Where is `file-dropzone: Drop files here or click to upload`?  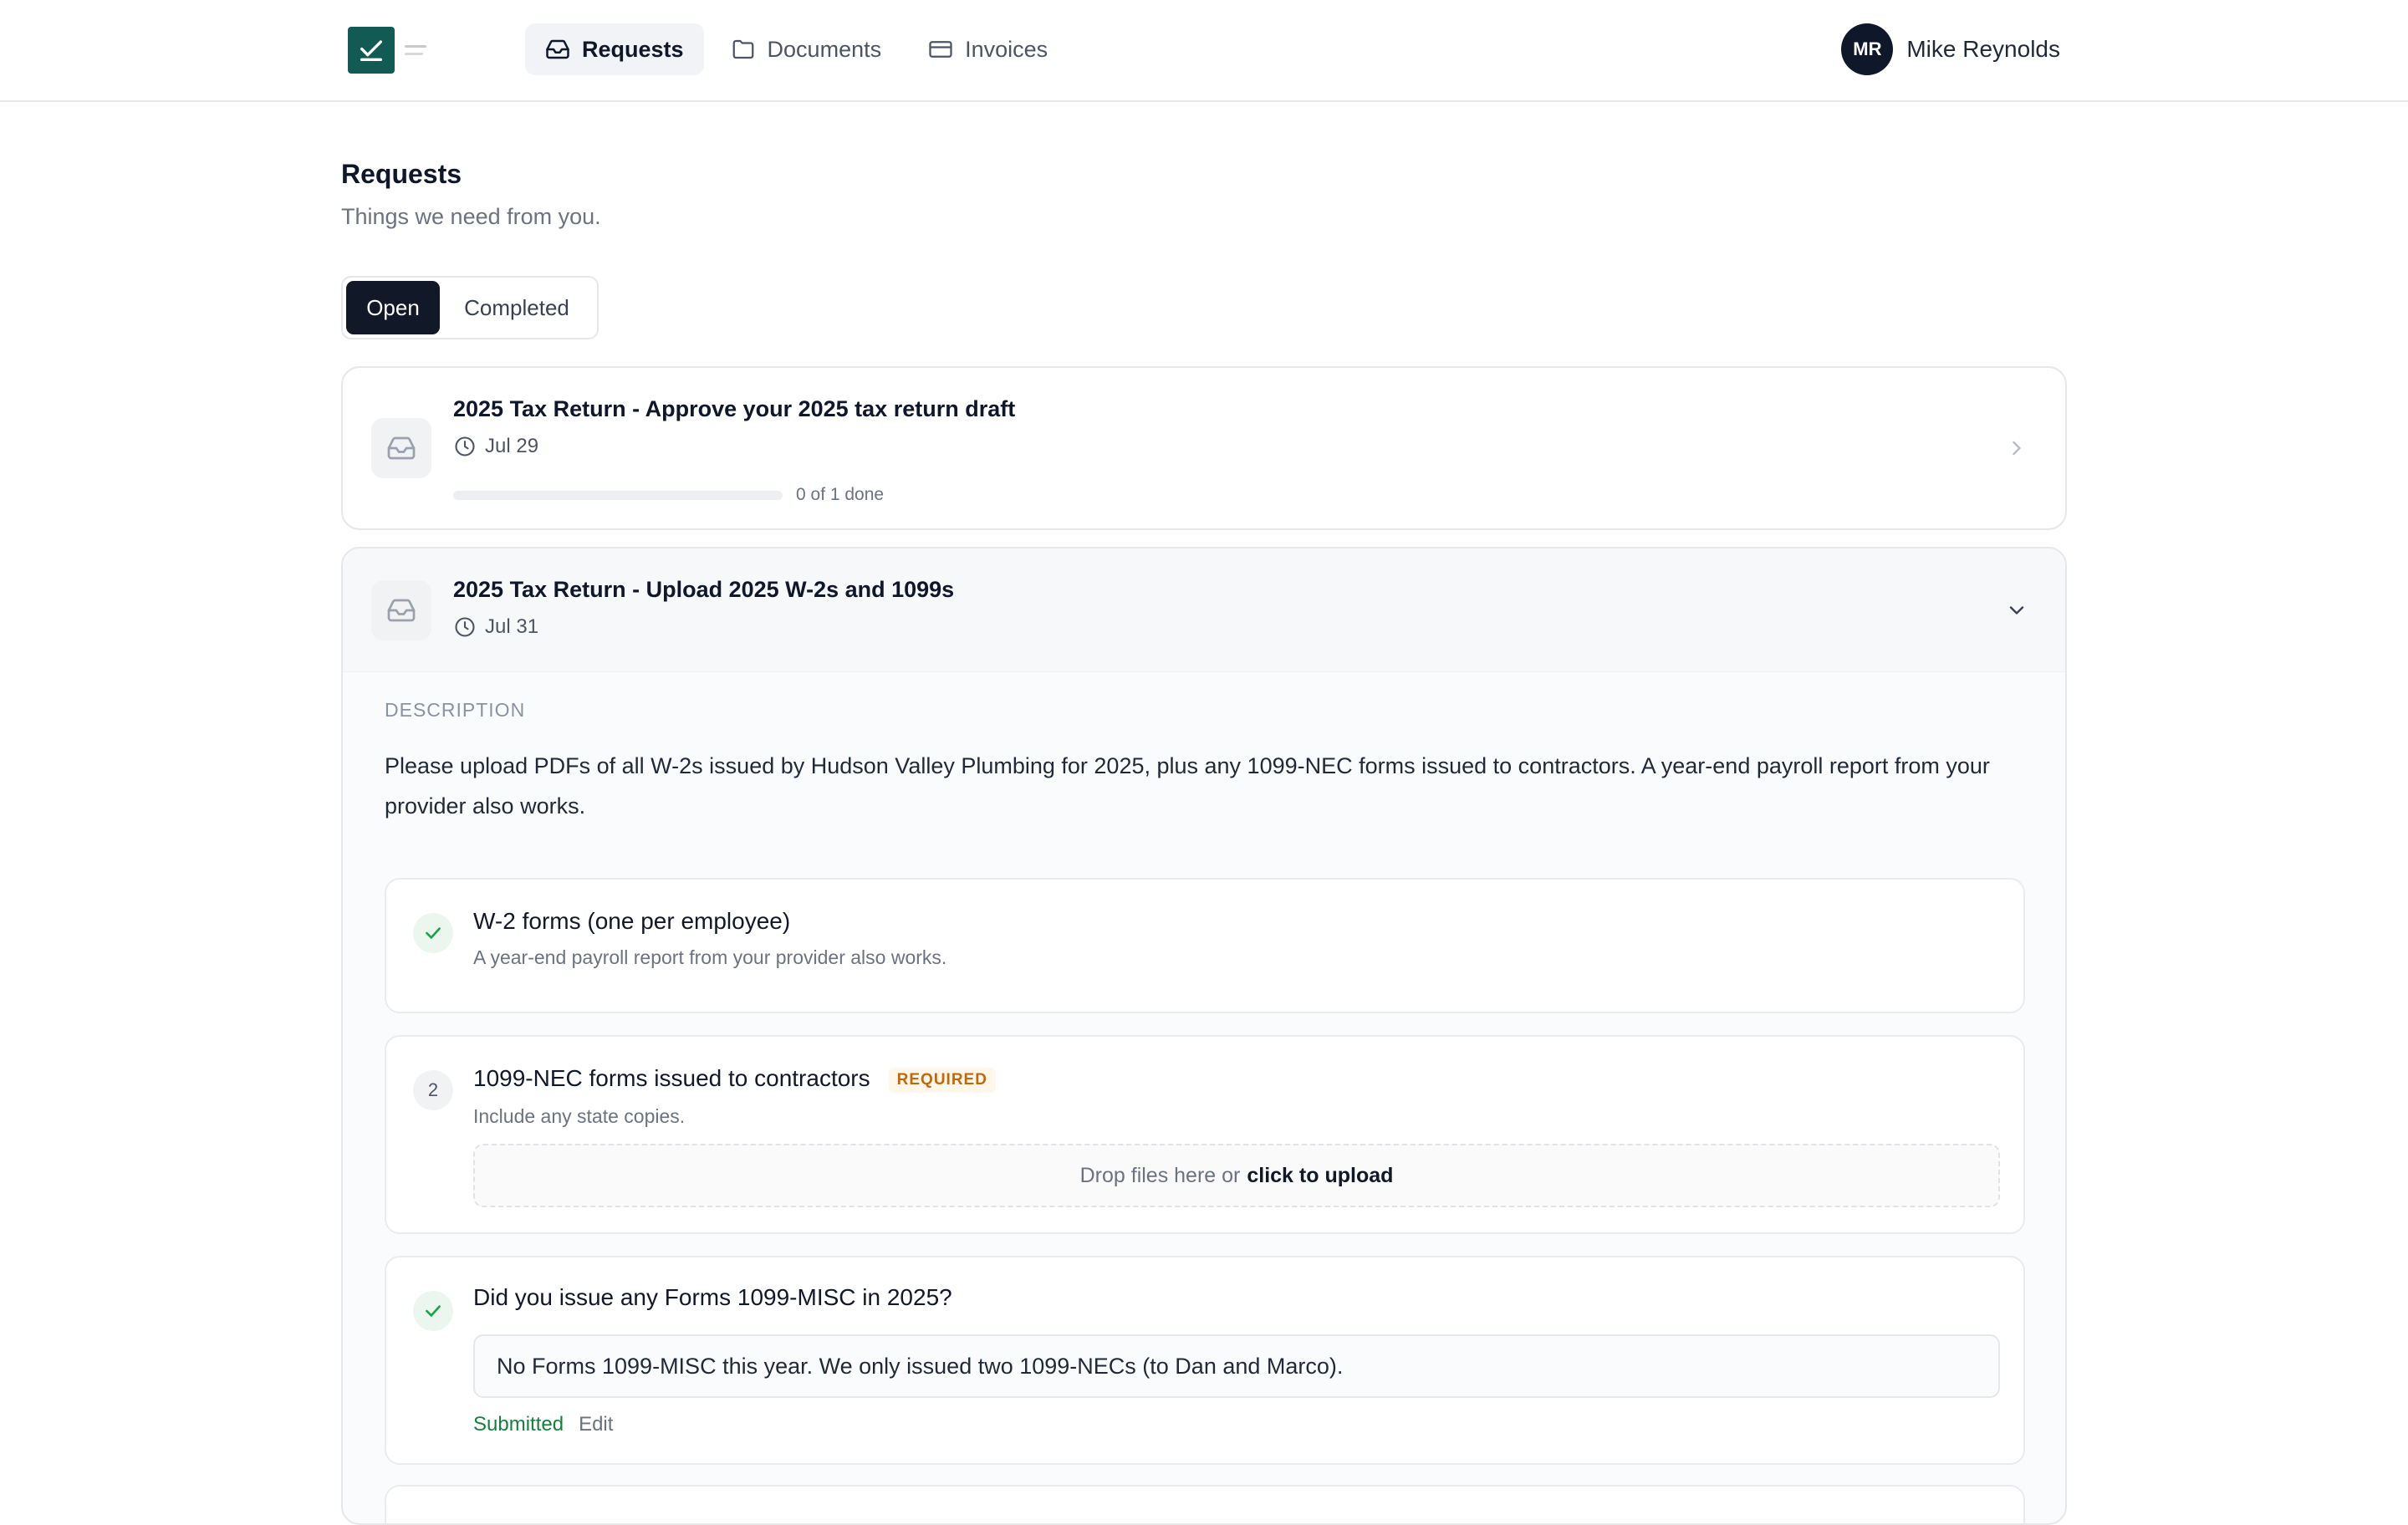 file-dropzone: Drop files here or click to upload is located at coordinates (1236, 1175).